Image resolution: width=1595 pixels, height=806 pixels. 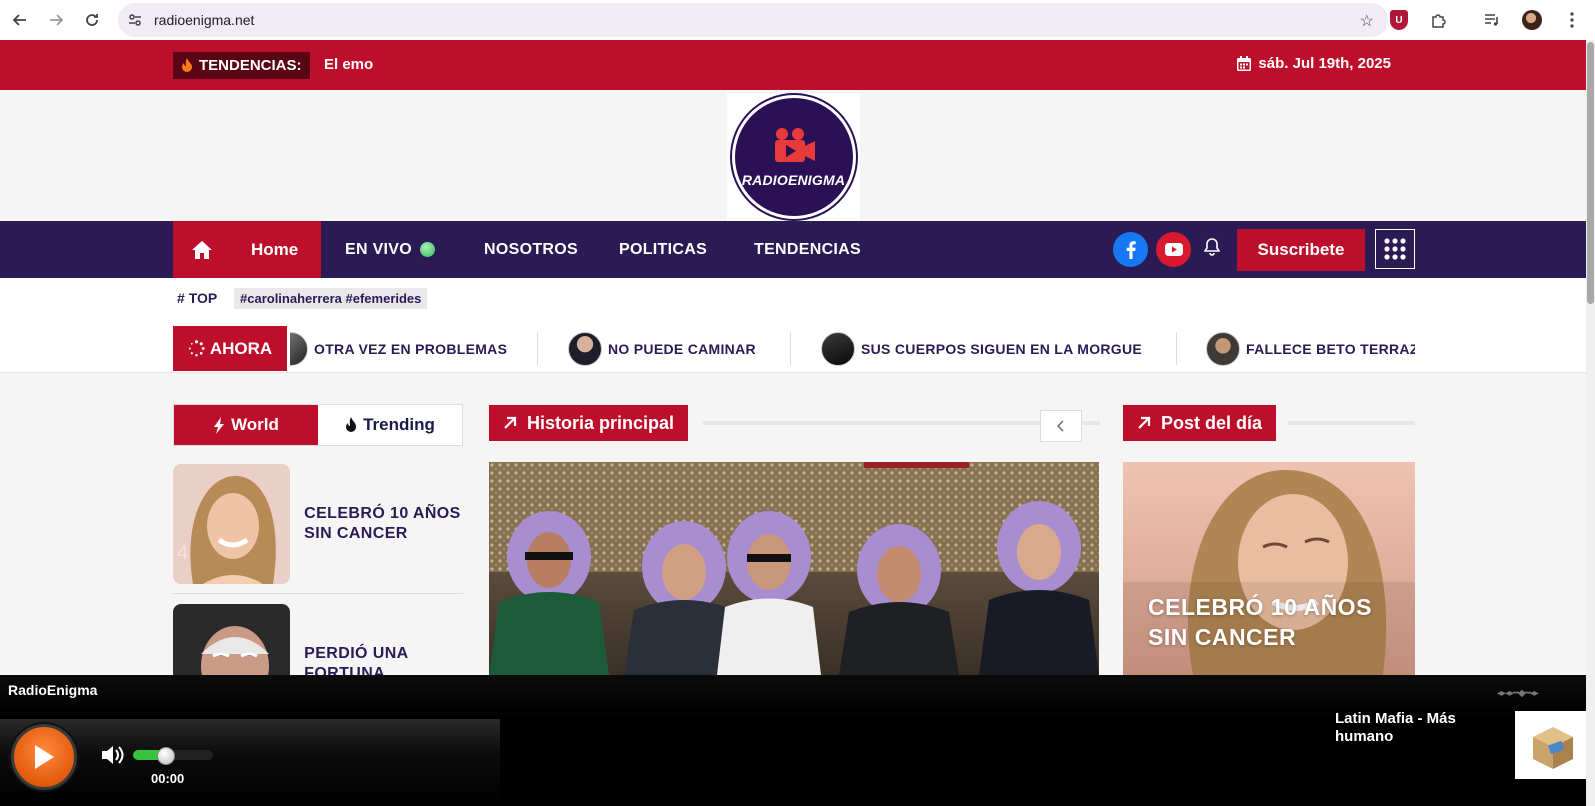 I want to click on article-thumbnail: 4, so click(x=232, y=524).